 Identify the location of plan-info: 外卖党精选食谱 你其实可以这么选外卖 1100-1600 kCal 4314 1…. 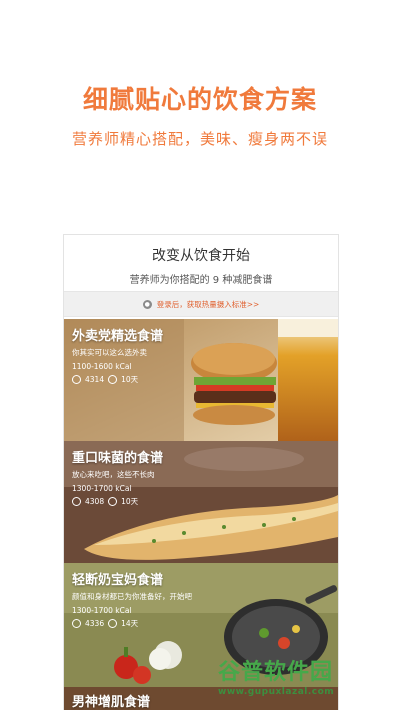
(117, 355).